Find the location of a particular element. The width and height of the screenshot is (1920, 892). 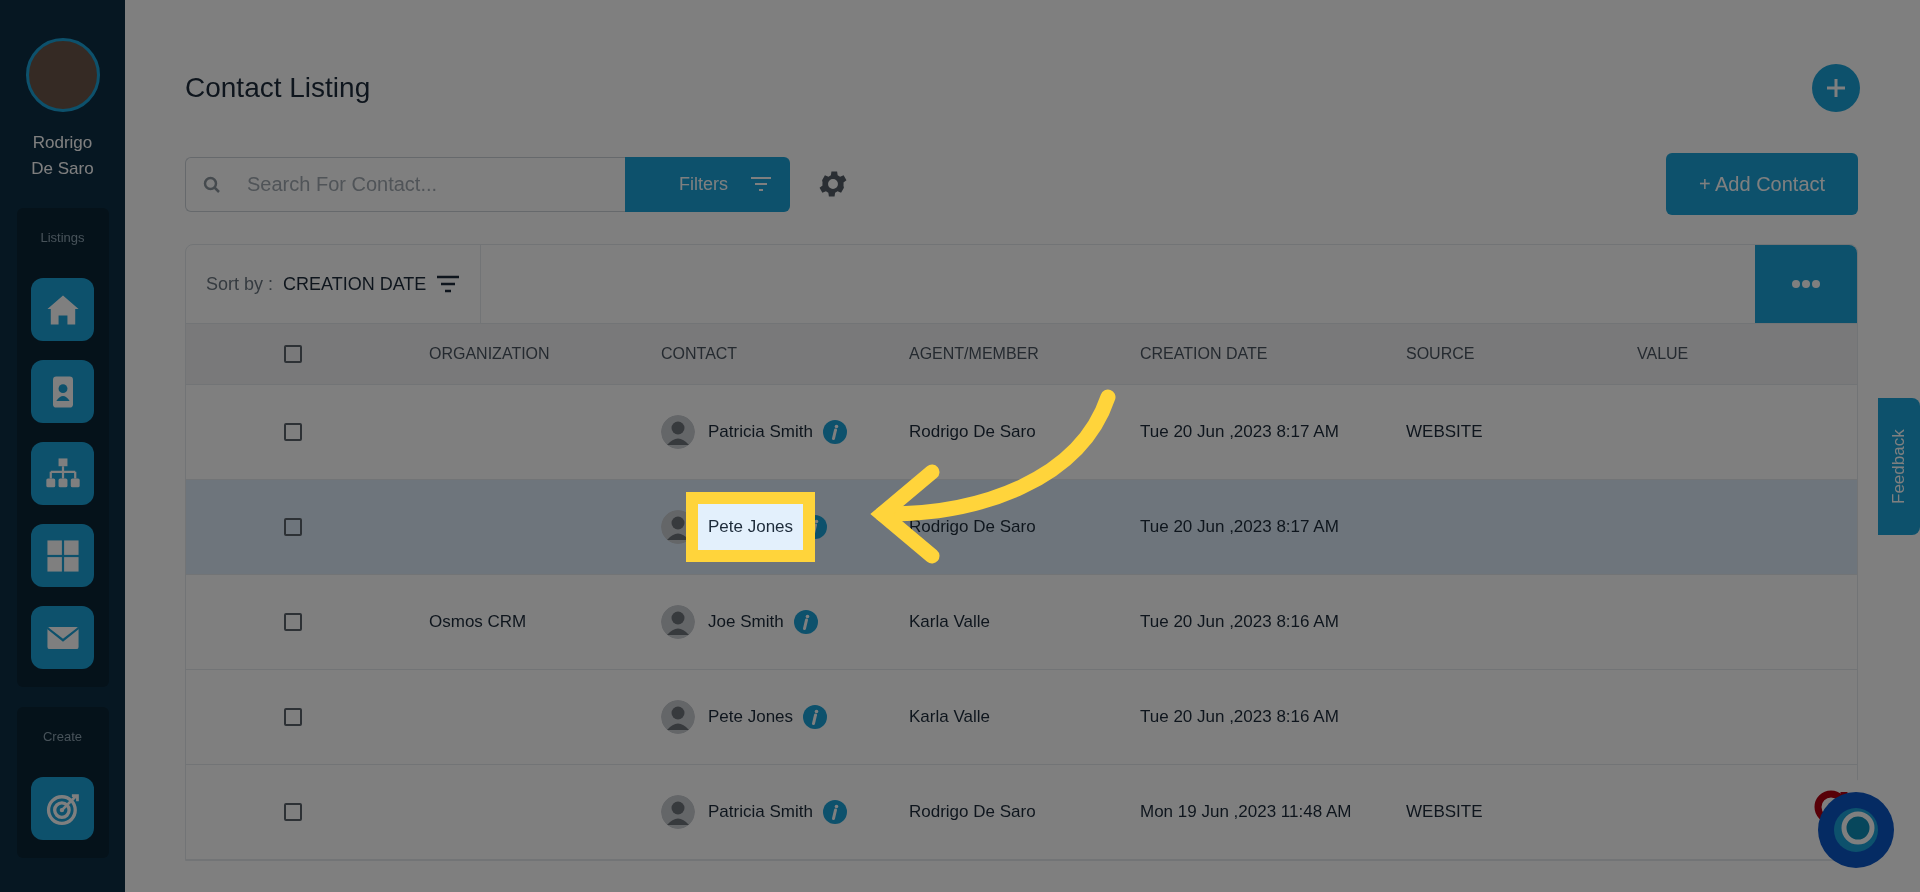

more-button is located at coordinates (1806, 284).